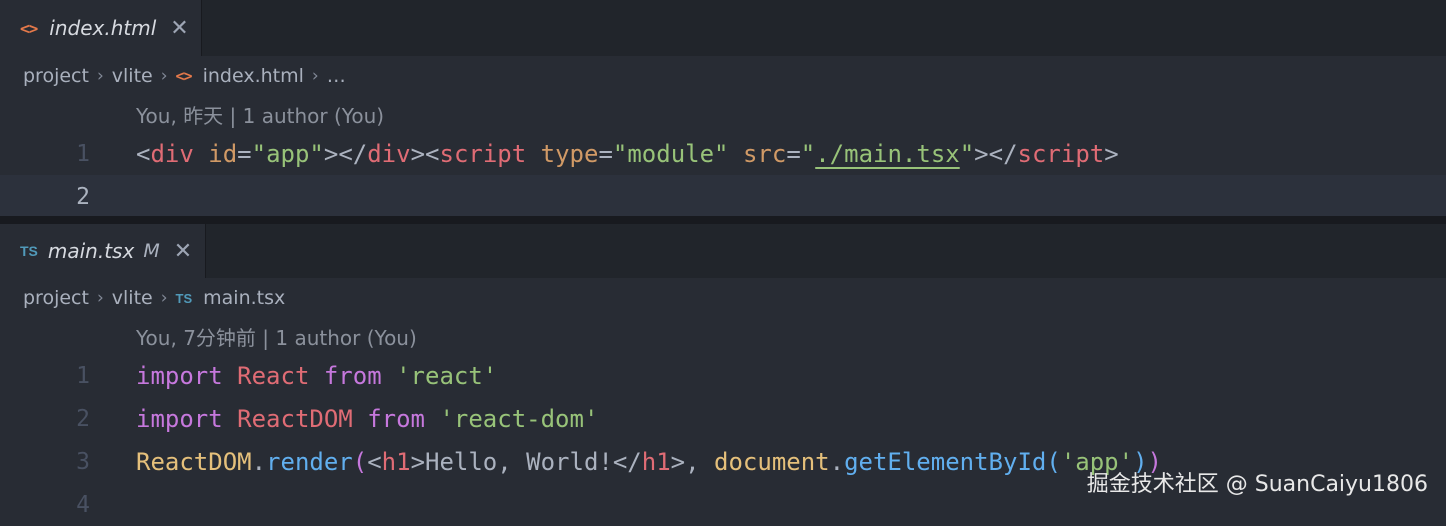 The height and width of the screenshot is (526, 1446). Describe the element at coordinates (723, 336) in the screenshot. I see `git-blame-codelens: You, 7分钟前 | 1 author (You)` at that location.